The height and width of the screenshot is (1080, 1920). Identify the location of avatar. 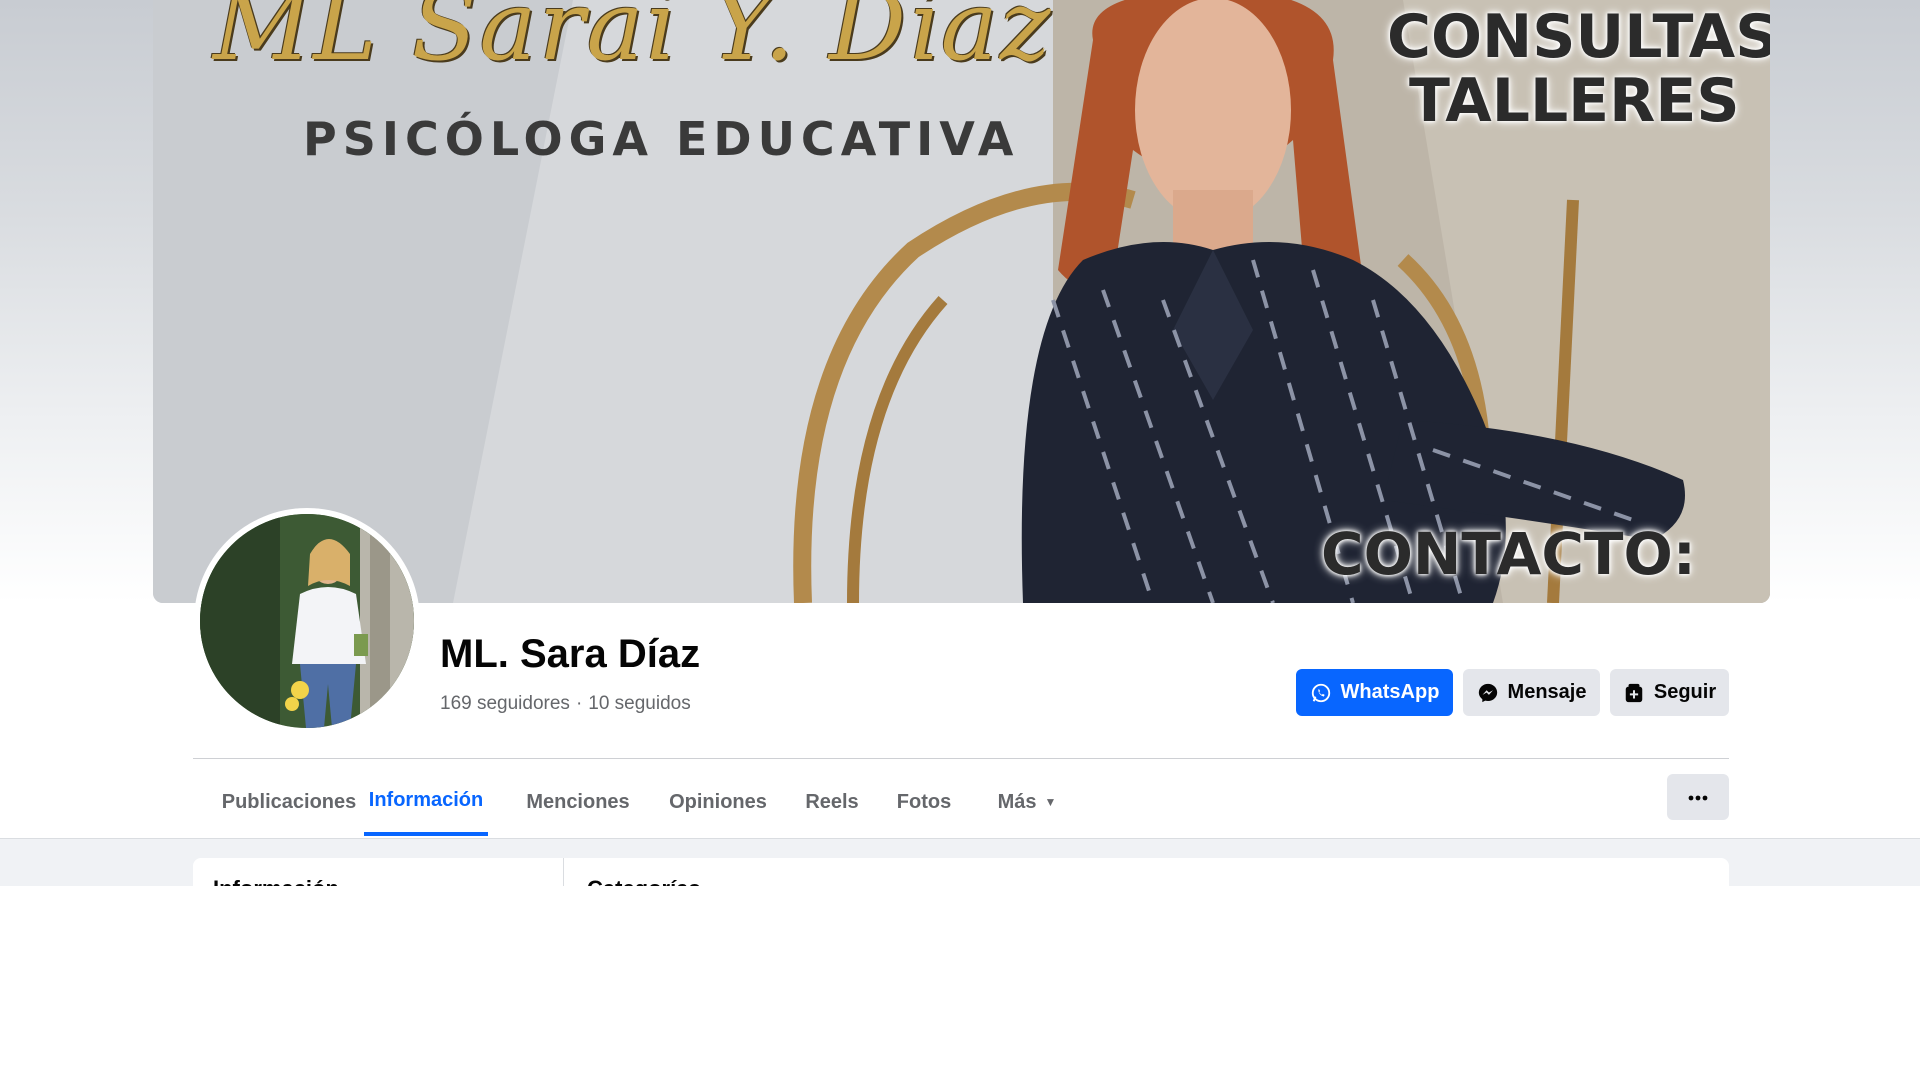
(307, 621).